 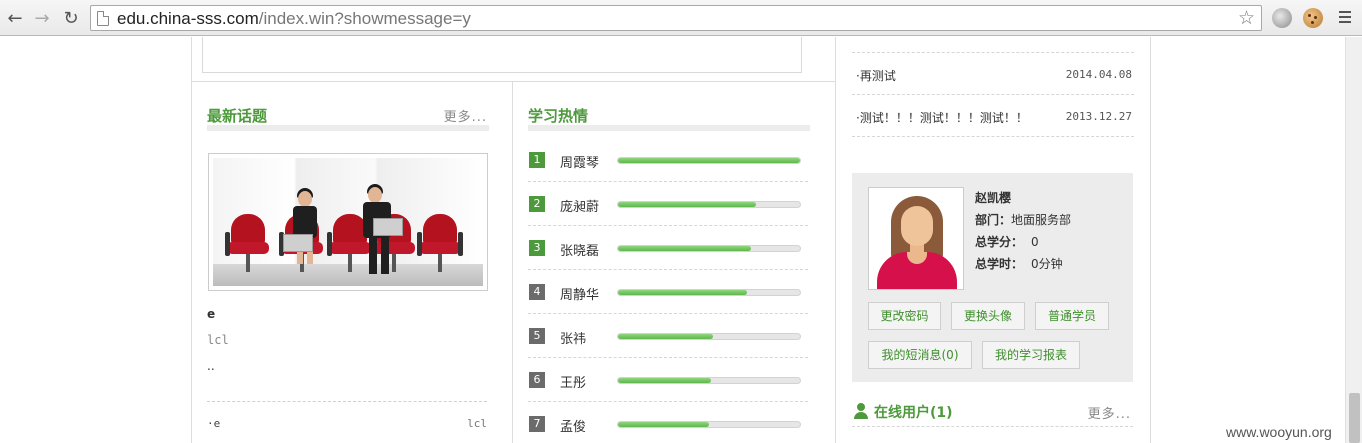 I want to click on rank-row: 4 周静华, so click(x=668, y=292).